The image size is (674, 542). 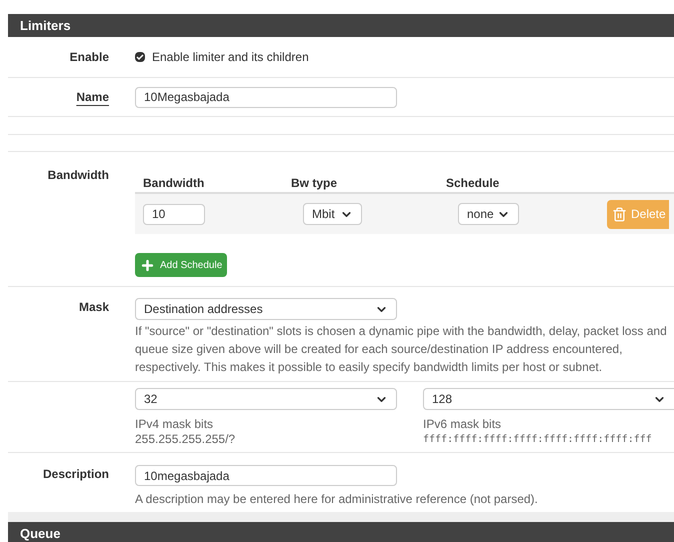 I want to click on help-text: 255.255.255.255/?, so click(x=185, y=439).